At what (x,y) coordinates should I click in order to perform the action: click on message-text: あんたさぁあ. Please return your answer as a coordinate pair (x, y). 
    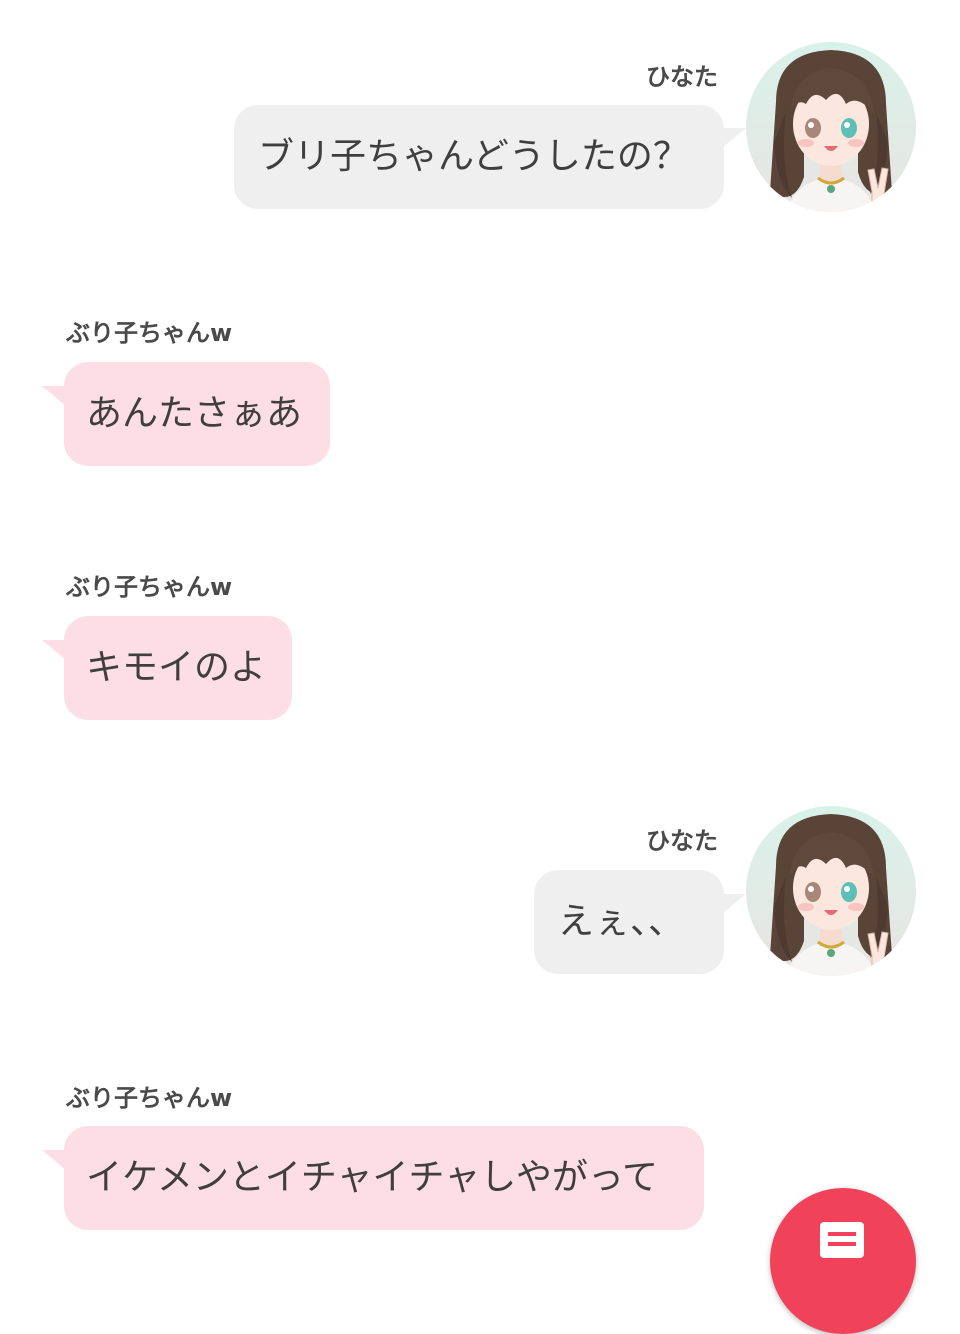
    Looking at the image, I should click on (194, 413).